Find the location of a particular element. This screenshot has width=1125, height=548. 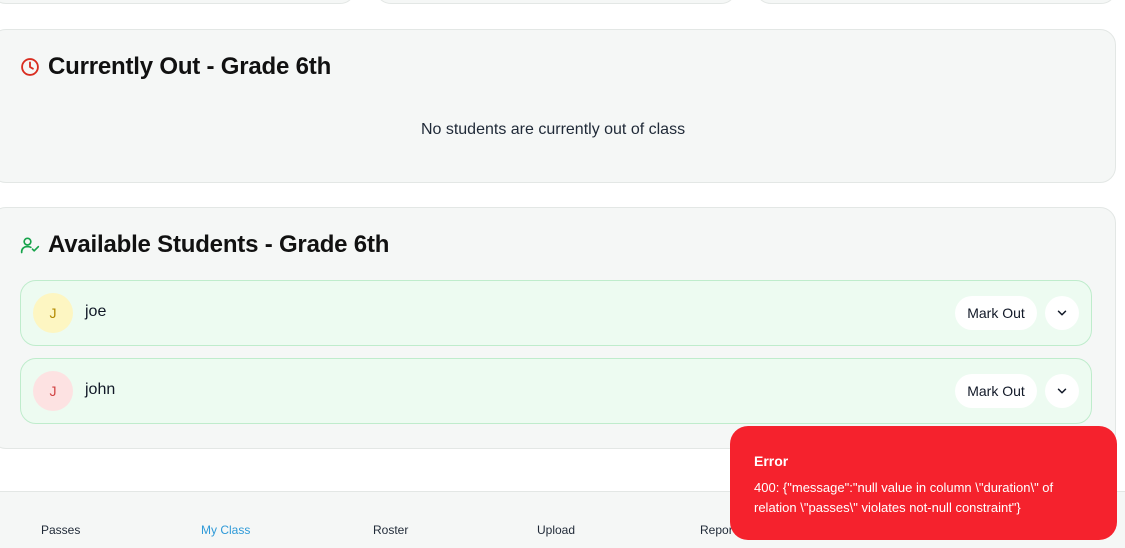

clock-icon is located at coordinates (30, 67).